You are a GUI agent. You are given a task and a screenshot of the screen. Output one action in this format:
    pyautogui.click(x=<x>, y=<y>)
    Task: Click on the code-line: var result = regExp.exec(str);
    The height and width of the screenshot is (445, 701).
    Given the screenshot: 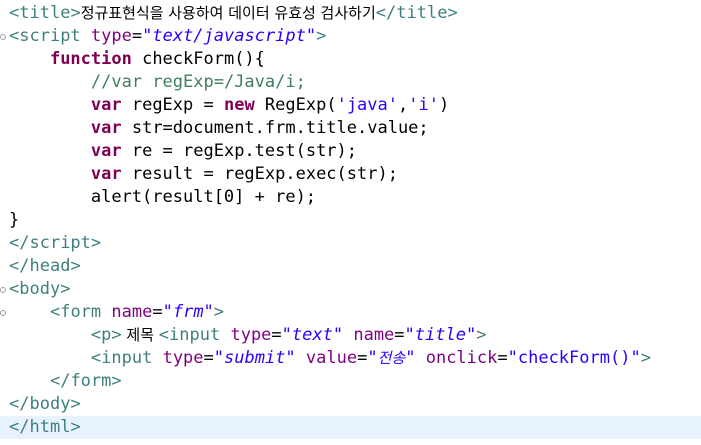 What is the action you would take?
    pyautogui.click(x=350, y=174)
    